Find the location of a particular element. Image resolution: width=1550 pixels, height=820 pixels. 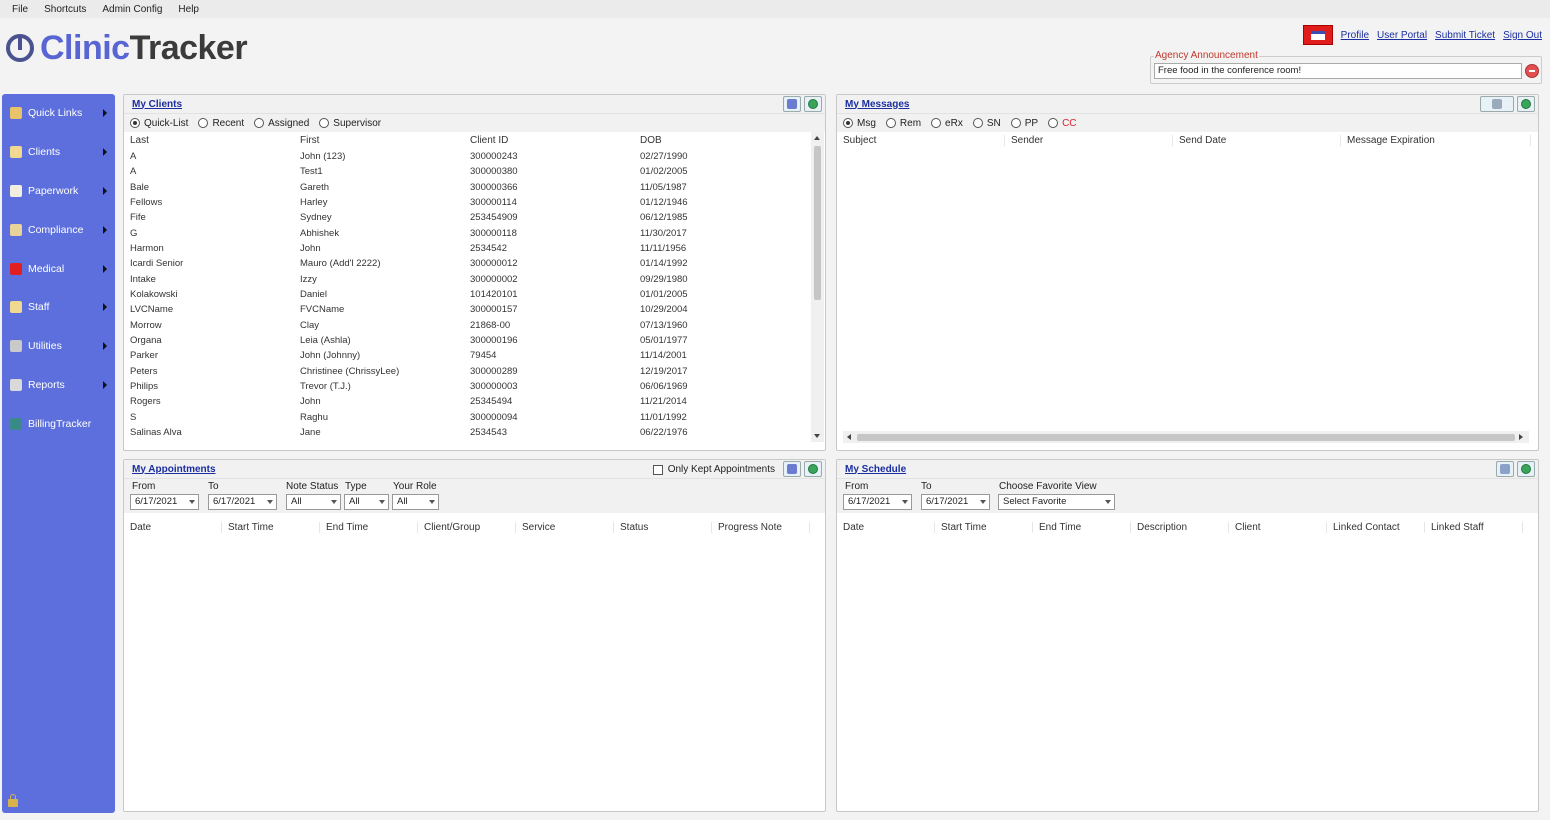

only-kept-checkbox is located at coordinates (657, 469).